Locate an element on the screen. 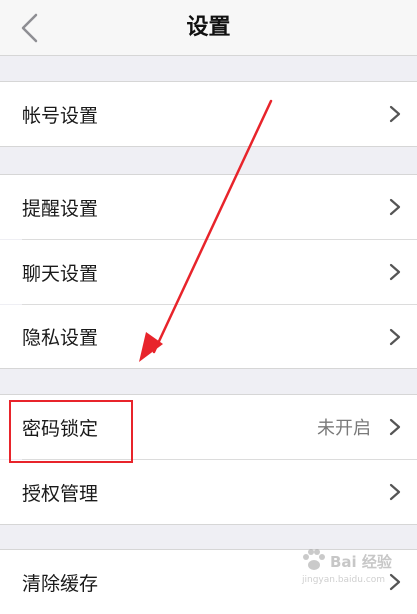 Image resolution: width=417 pixels, height=614 pixels. reminder-settings-row: 提醒设置 is located at coordinates (208, 207).